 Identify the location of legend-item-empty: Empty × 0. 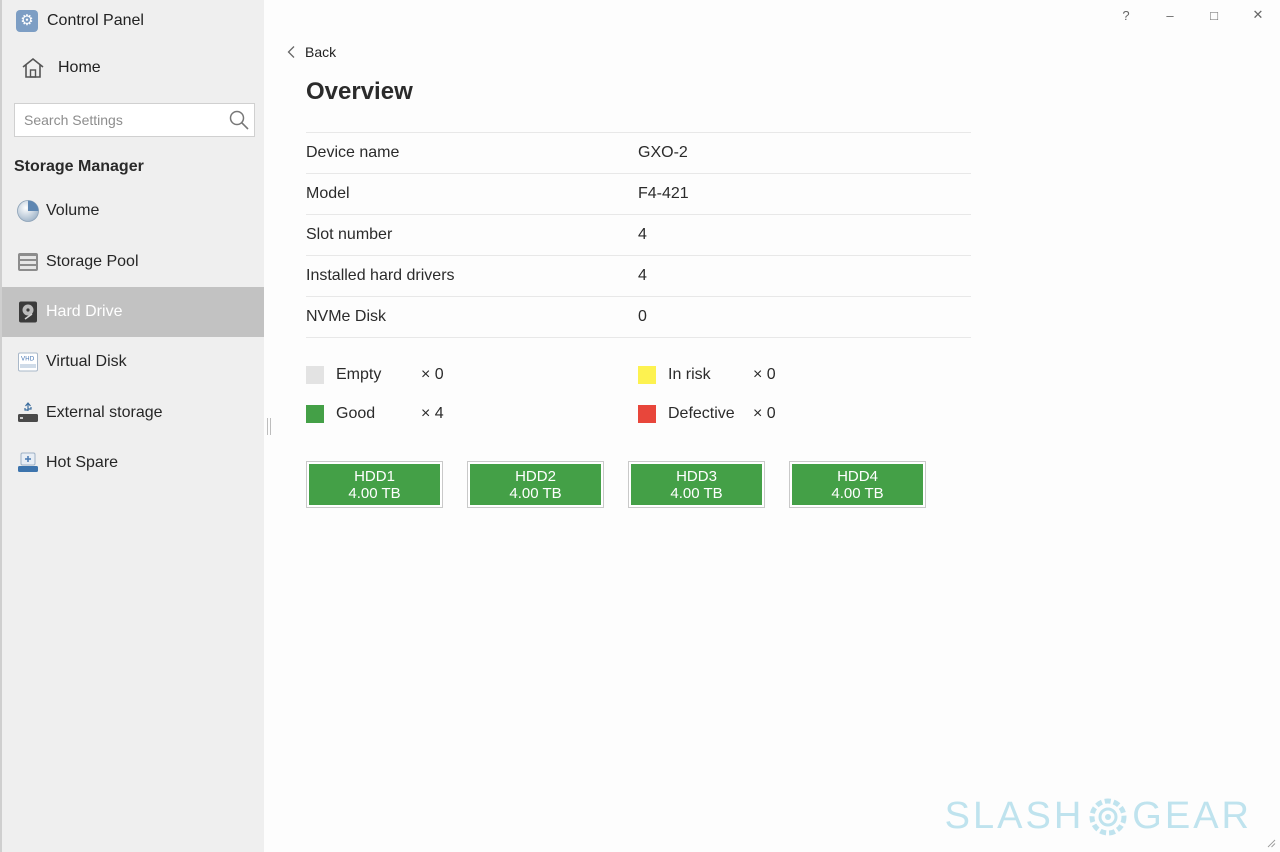
(375, 375).